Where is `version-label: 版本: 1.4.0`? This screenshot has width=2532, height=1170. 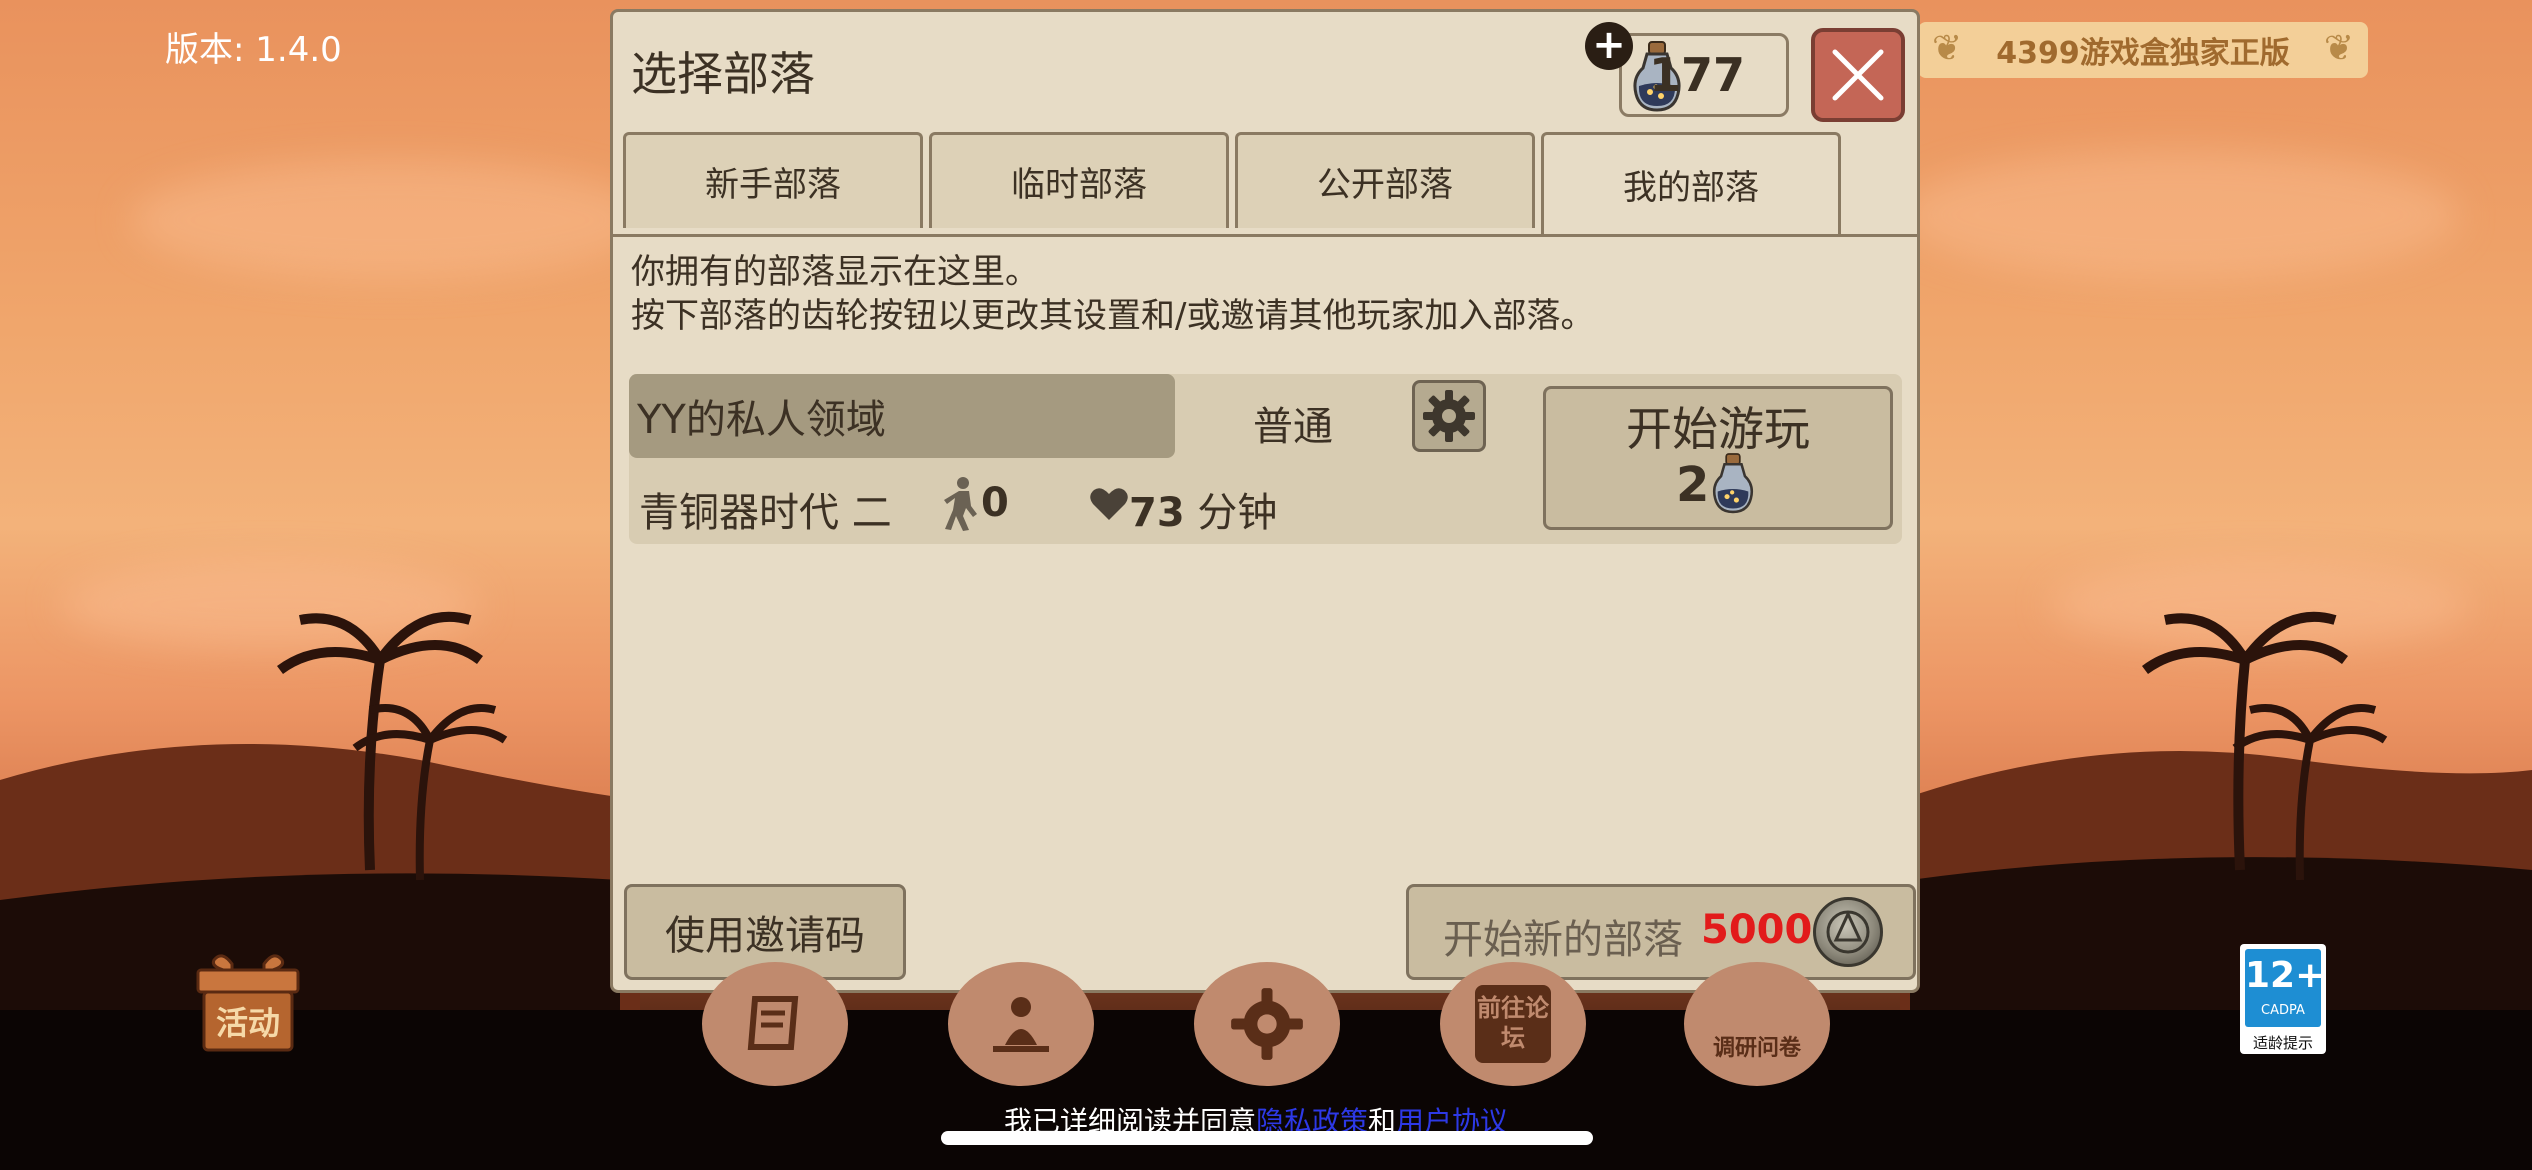 version-label: 版本: 1.4.0 is located at coordinates (253, 50).